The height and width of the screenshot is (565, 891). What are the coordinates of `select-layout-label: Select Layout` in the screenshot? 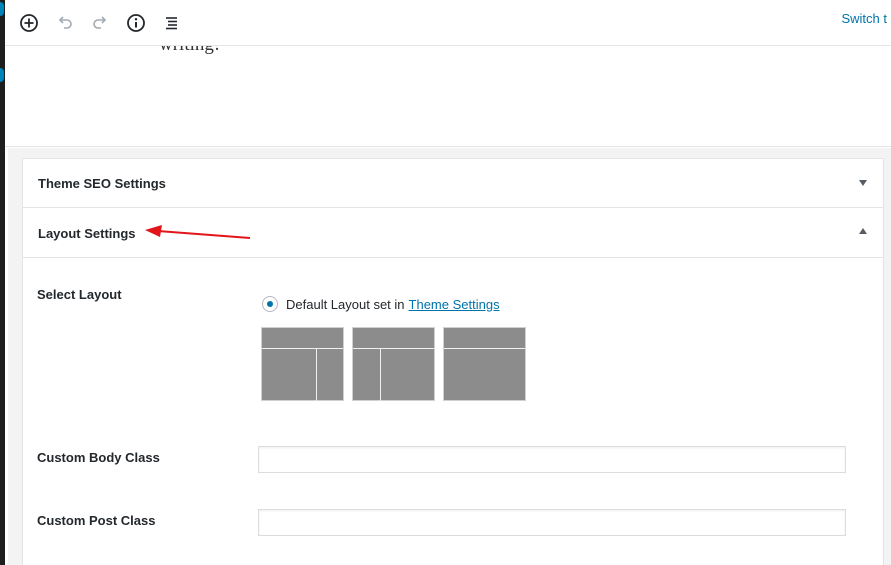 It's located at (79, 294).